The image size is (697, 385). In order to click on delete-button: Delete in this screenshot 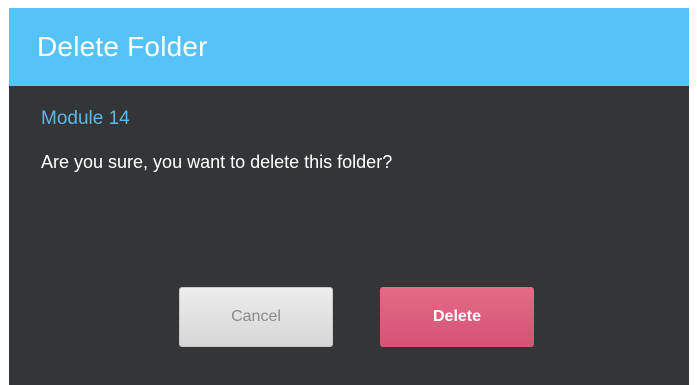, I will do `click(457, 317)`.